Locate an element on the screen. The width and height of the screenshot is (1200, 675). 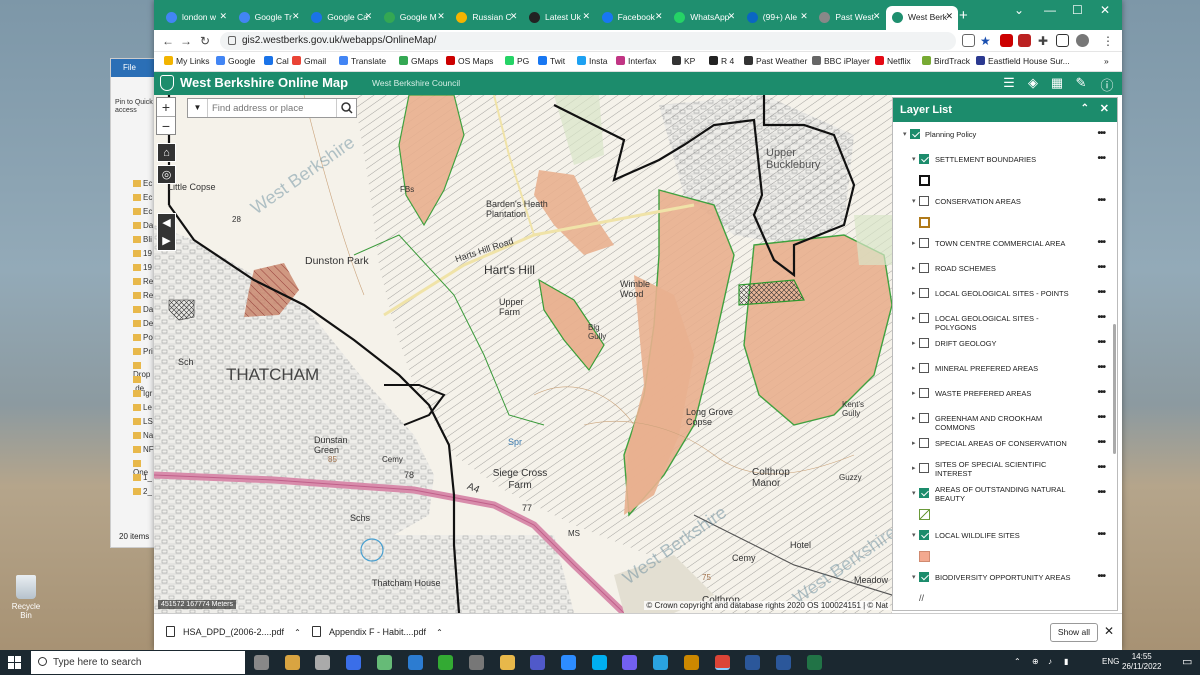
ribbon-file-tab: File is located at coordinates (132, 68).